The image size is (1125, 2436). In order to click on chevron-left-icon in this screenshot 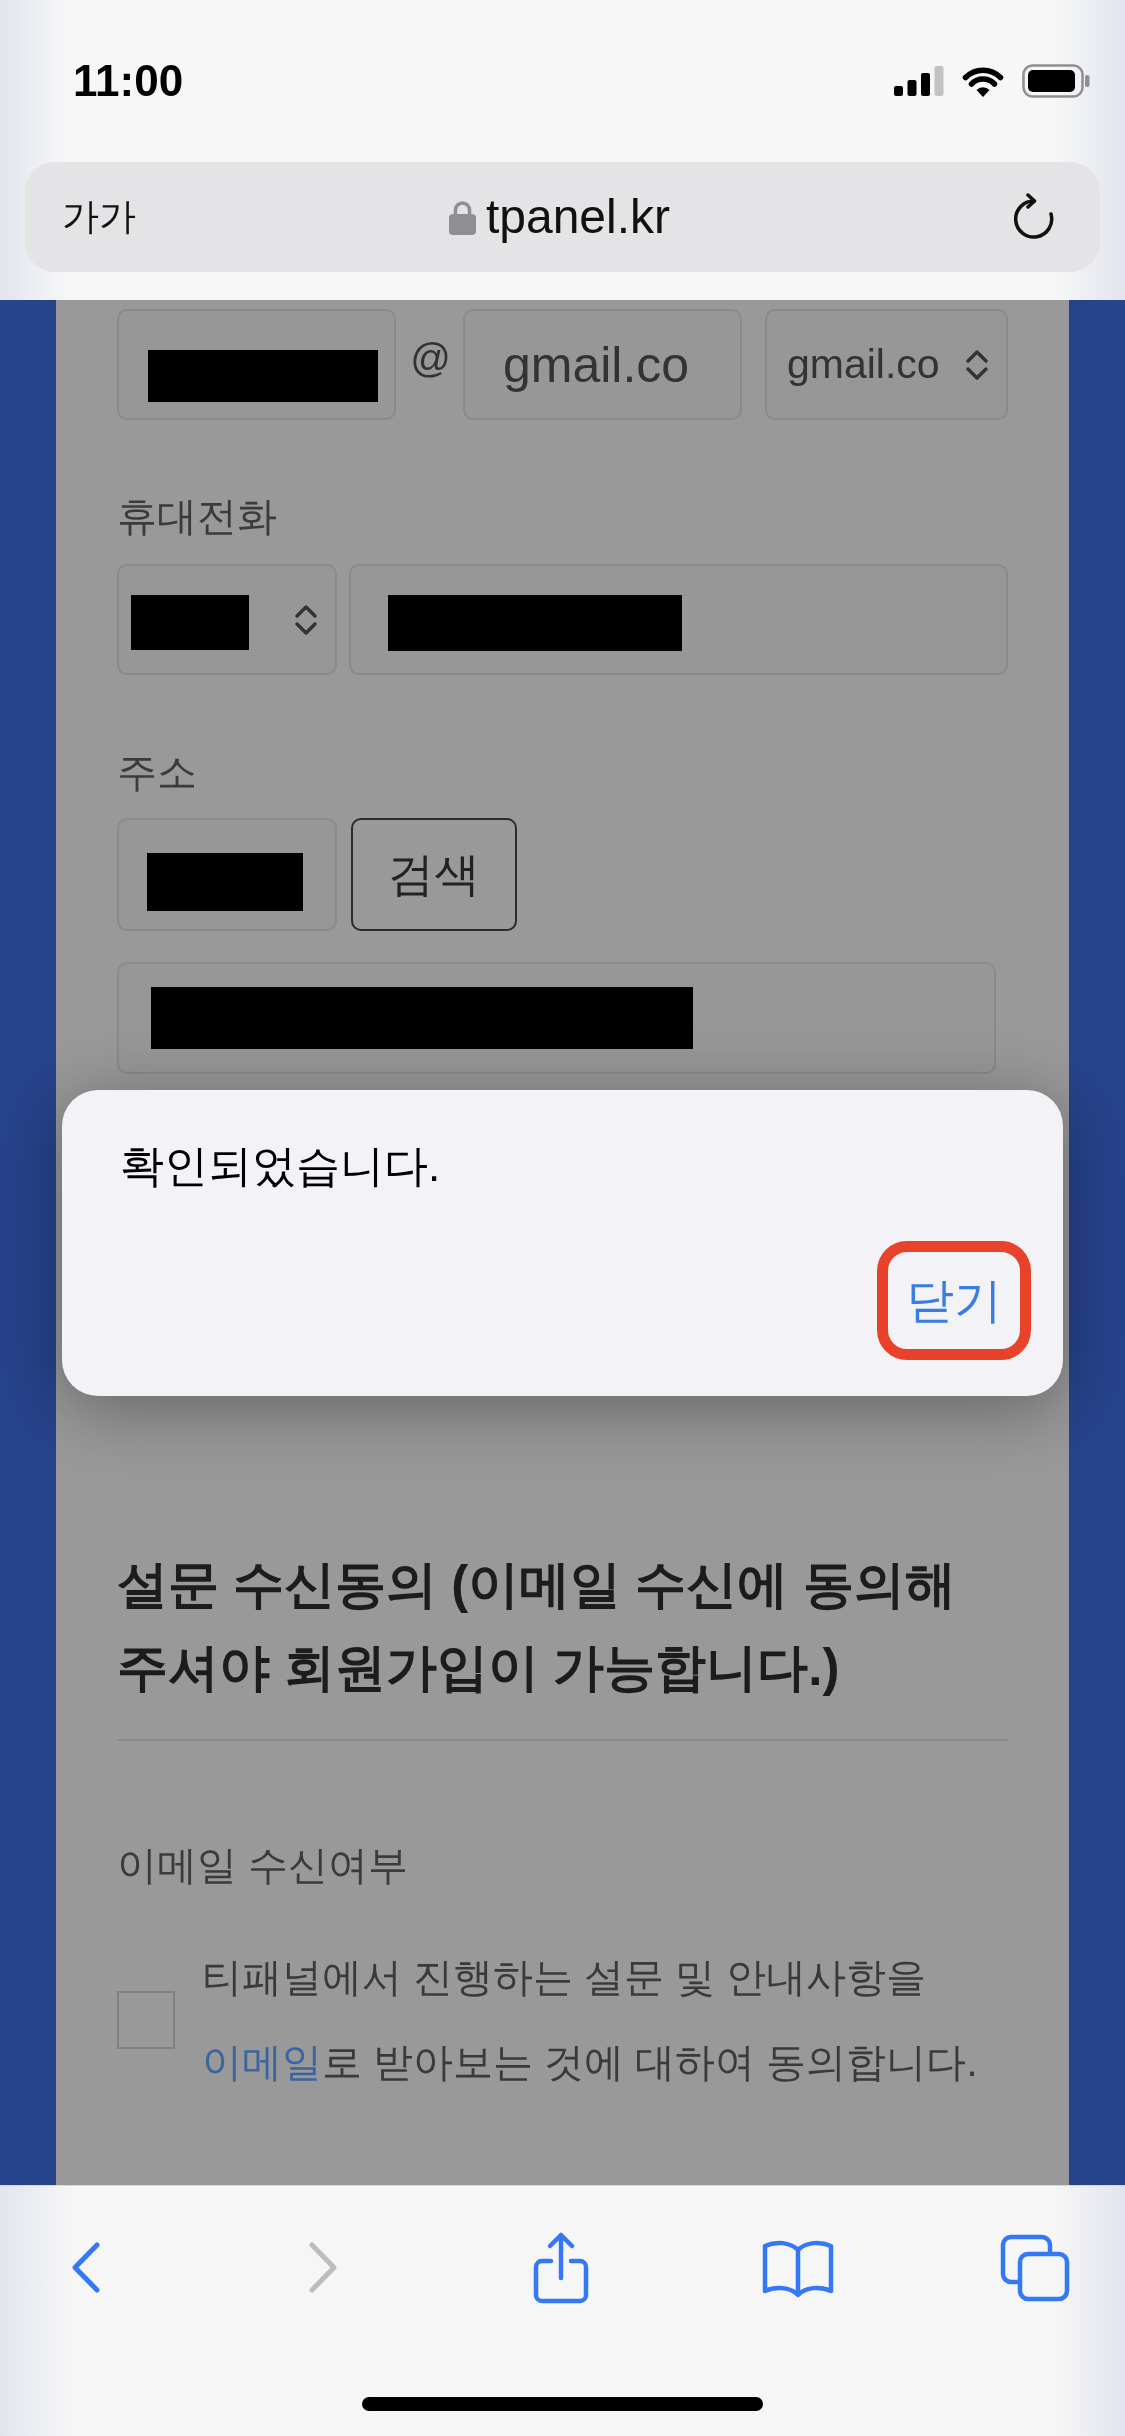, I will do `click(86, 2267)`.